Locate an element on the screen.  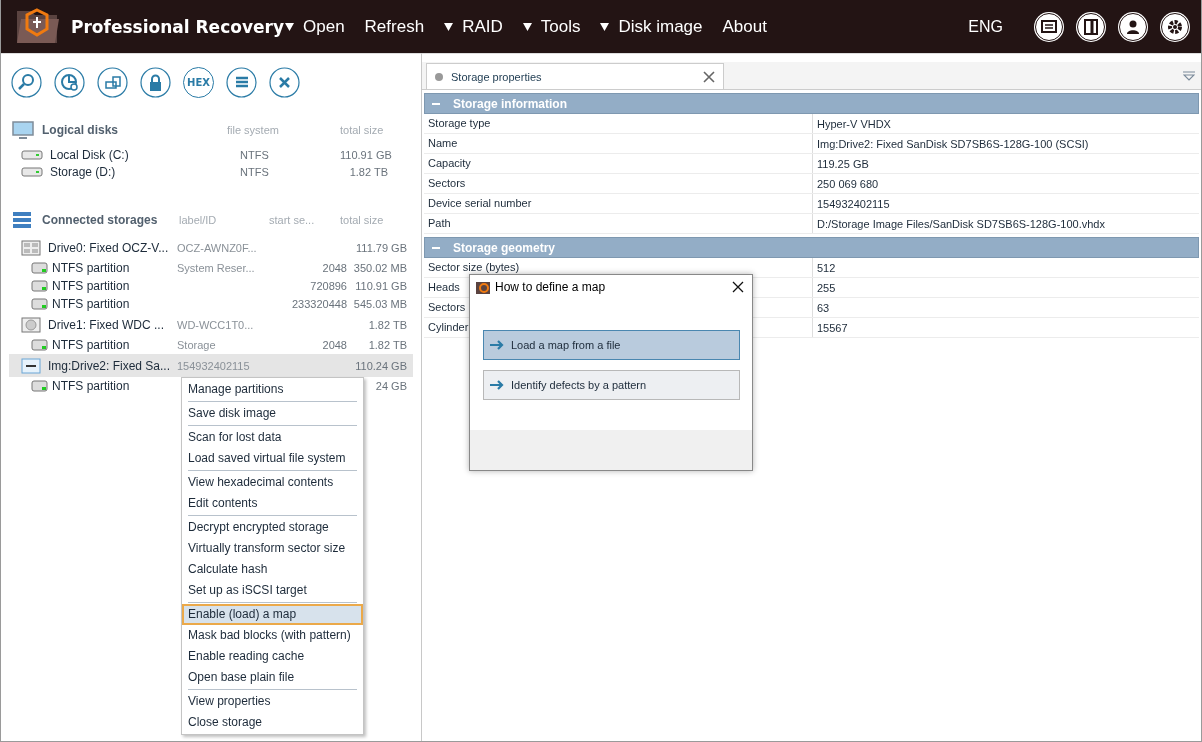
section-title: Logical disks is located at coordinates (80, 130).